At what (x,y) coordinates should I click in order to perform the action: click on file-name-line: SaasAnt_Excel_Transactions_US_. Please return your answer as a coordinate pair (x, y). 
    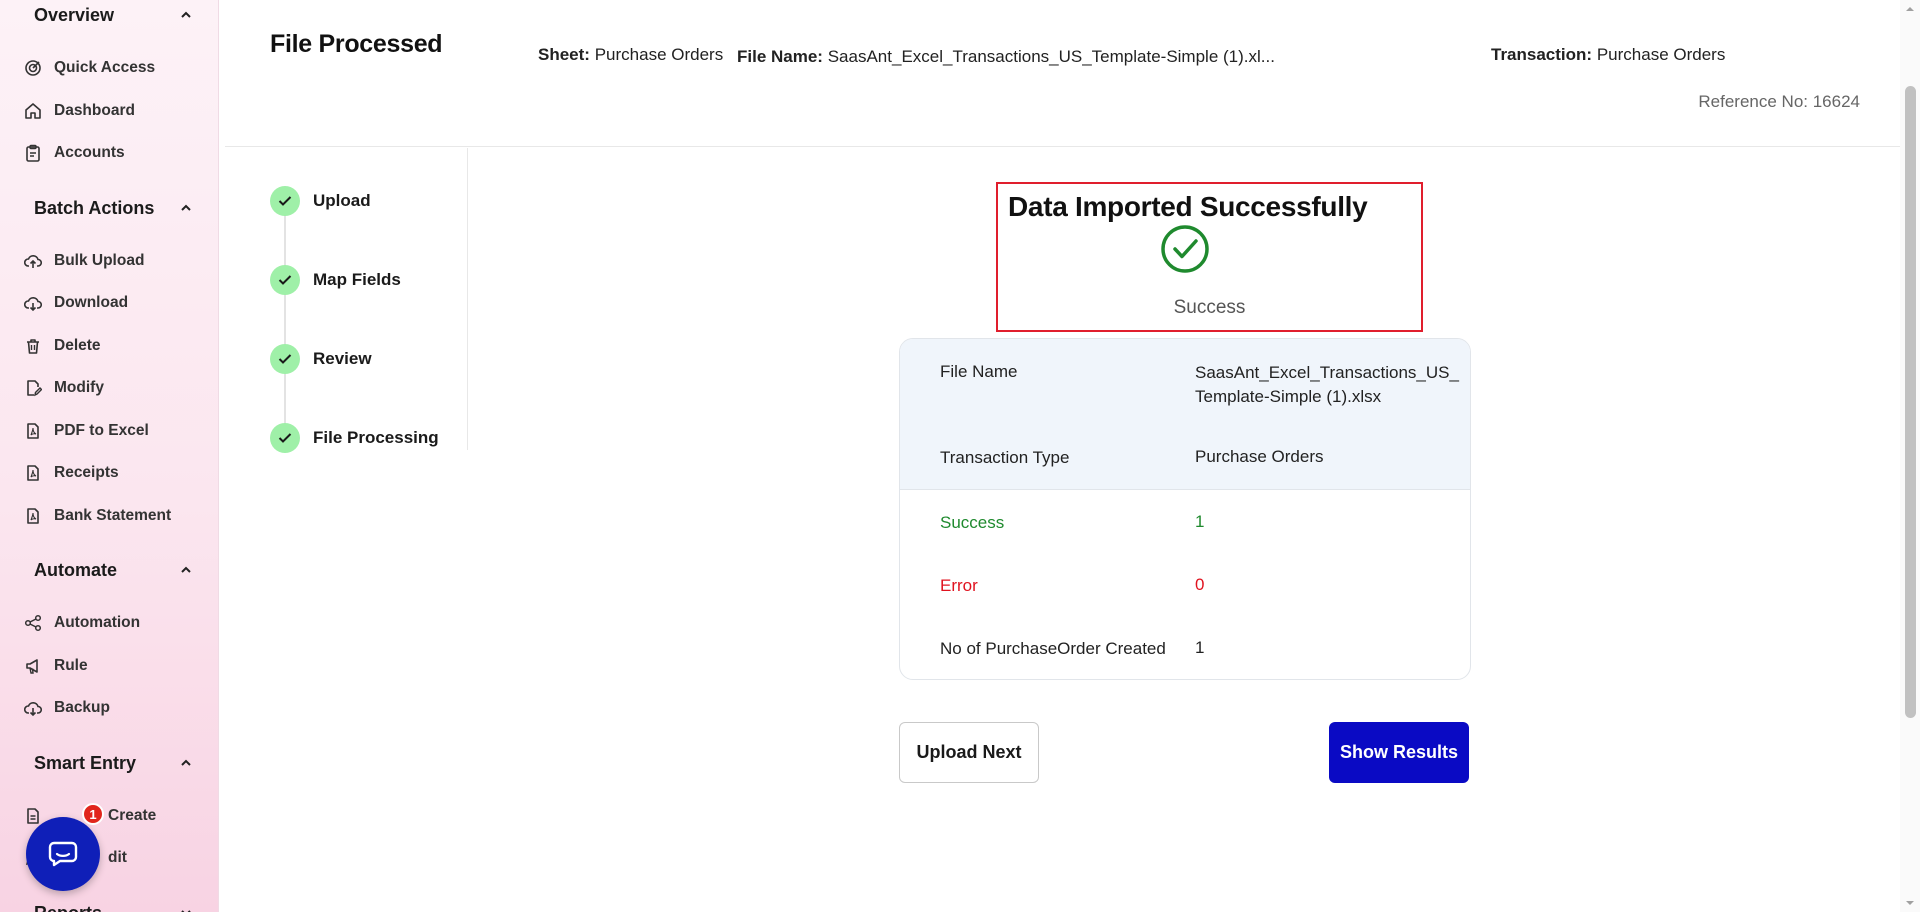
    Looking at the image, I should click on (1327, 372).